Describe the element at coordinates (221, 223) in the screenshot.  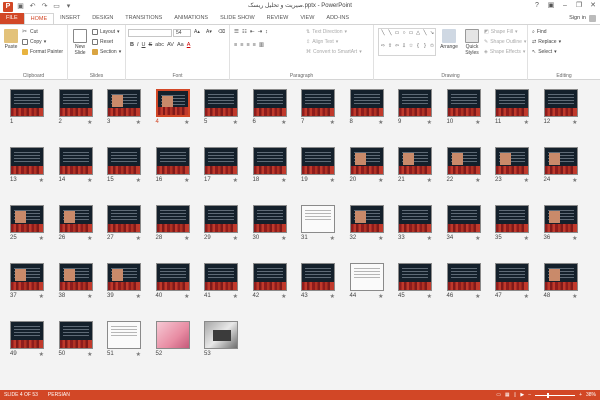
I see `slide-thumbnail-29: 29 ★` at that location.